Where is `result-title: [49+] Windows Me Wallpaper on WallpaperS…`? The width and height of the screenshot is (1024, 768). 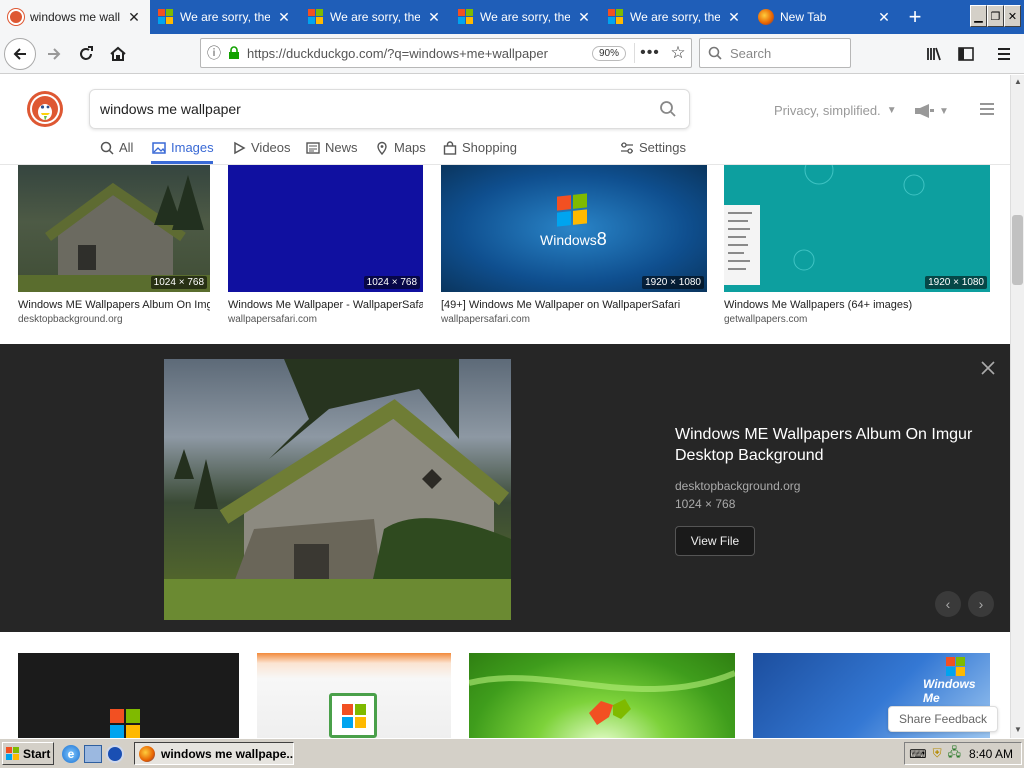 result-title: [49+] Windows Me Wallpaper on WallpaperS… is located at coordinates (574, 305).